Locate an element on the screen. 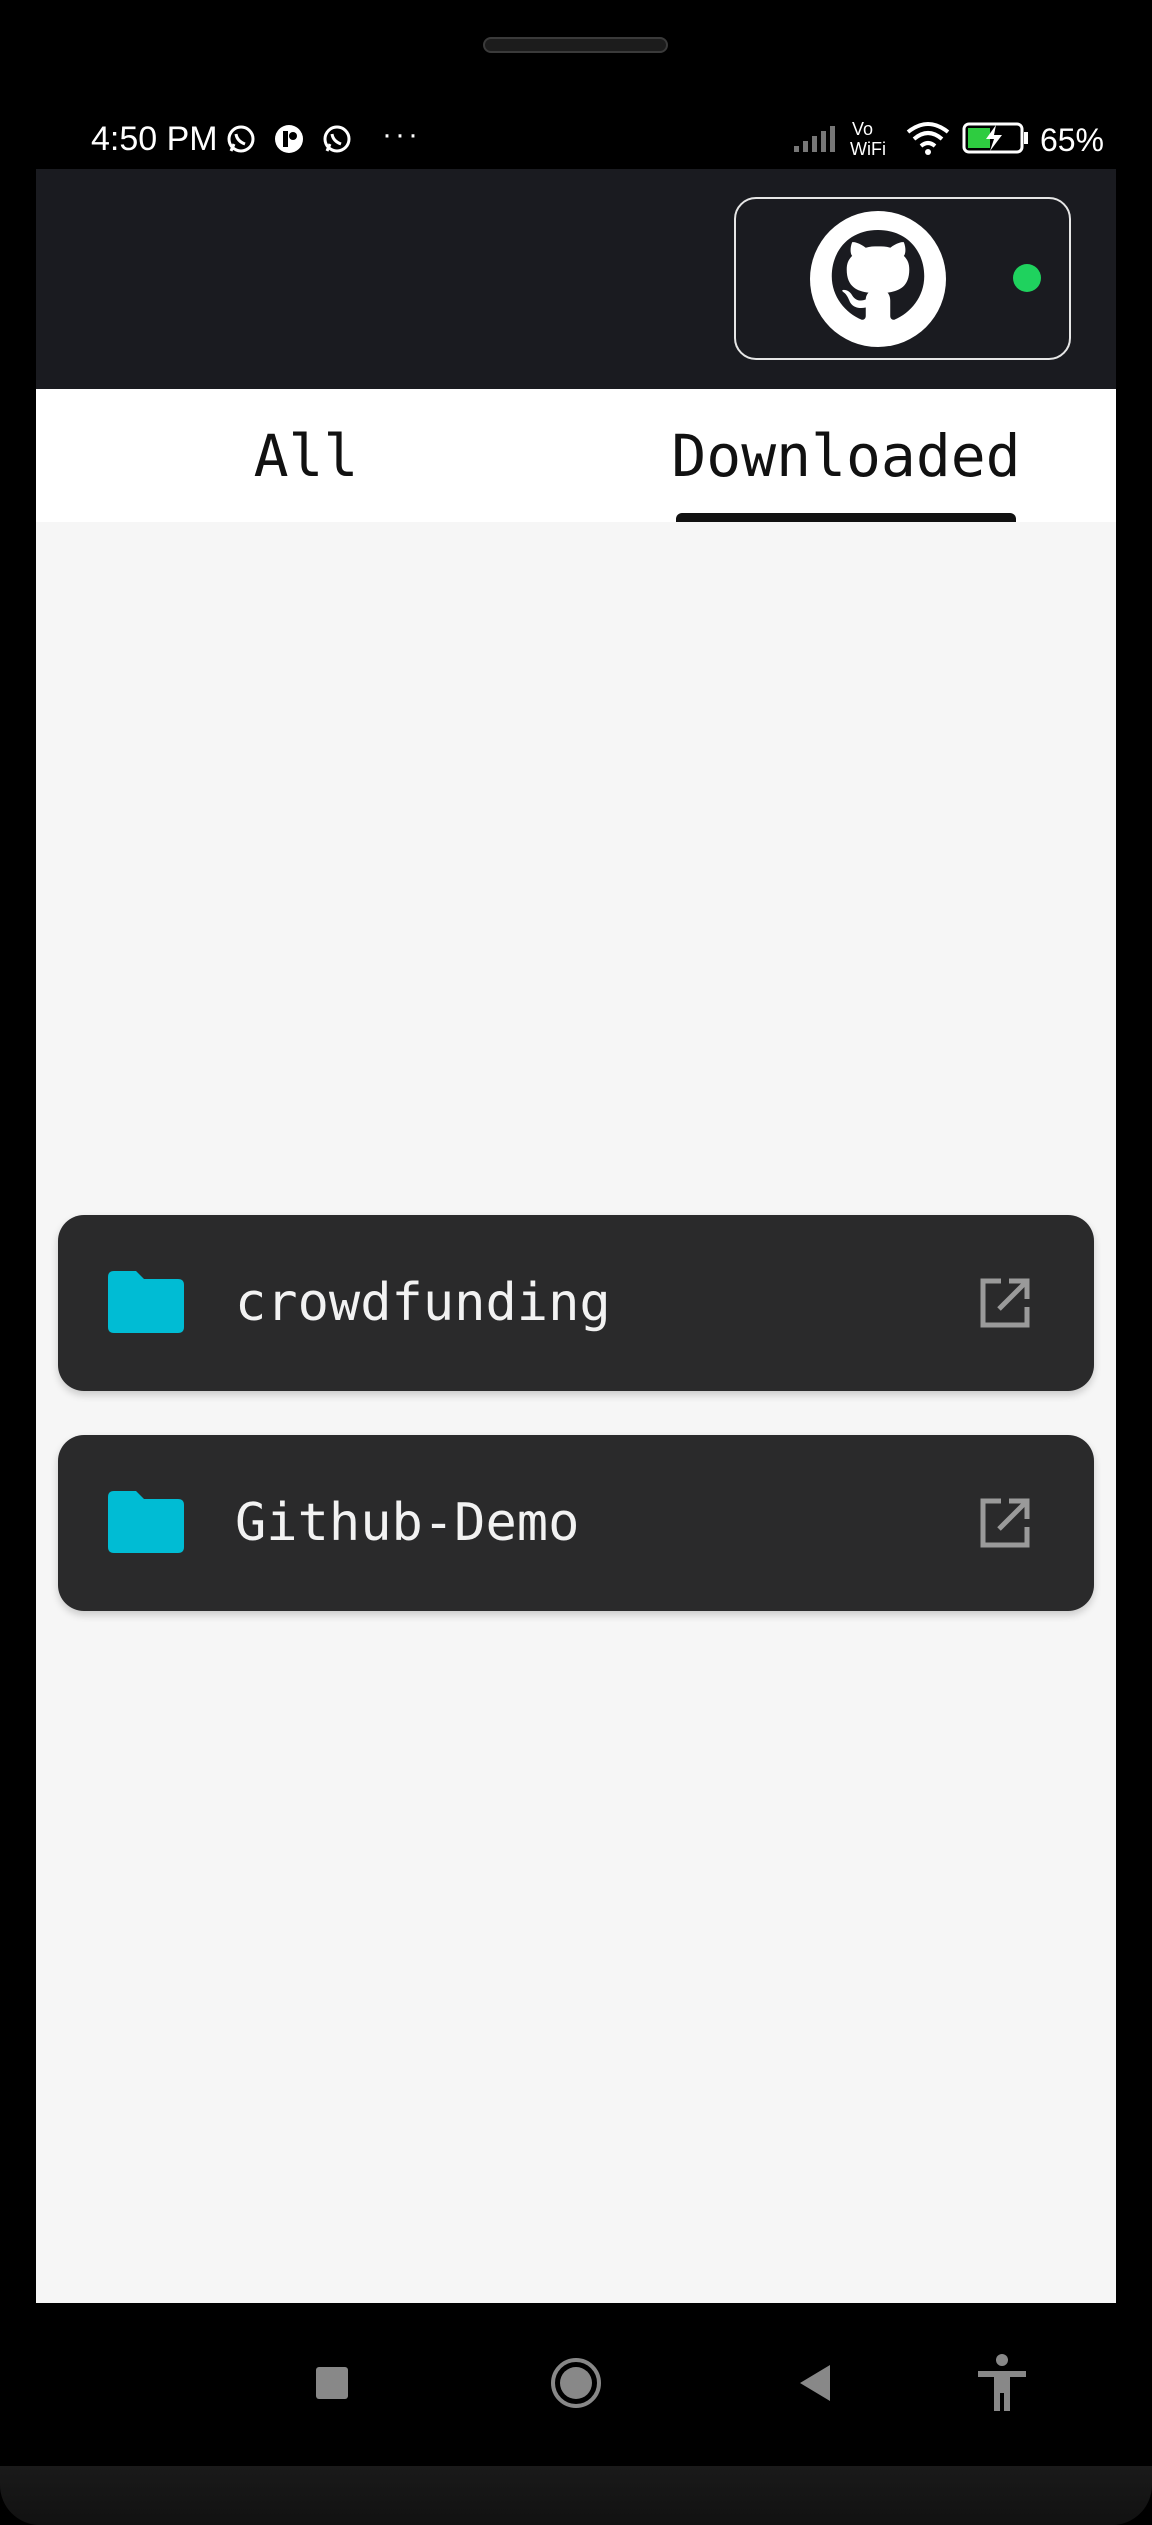 Image resolution: width=1152 pixels, height=2525 pixels. notification-icons: ··· is located at coordinates (322, 137).